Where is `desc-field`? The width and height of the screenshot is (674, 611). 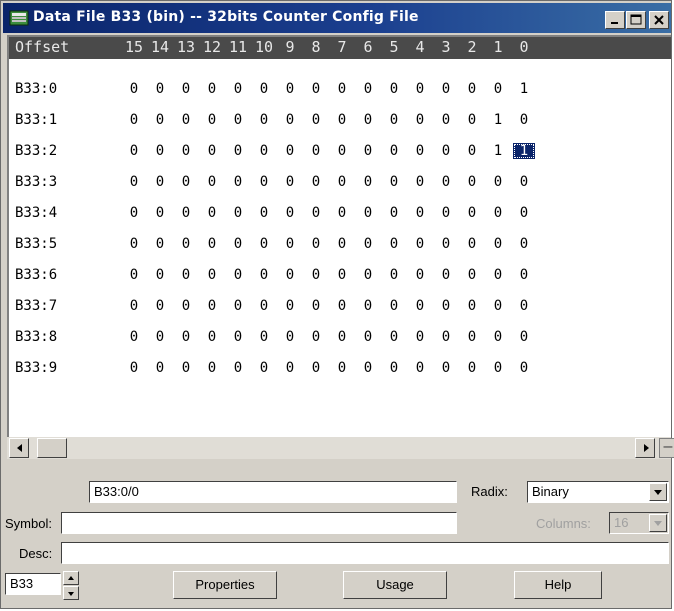 desc-field is located at coordinates (365, 553).